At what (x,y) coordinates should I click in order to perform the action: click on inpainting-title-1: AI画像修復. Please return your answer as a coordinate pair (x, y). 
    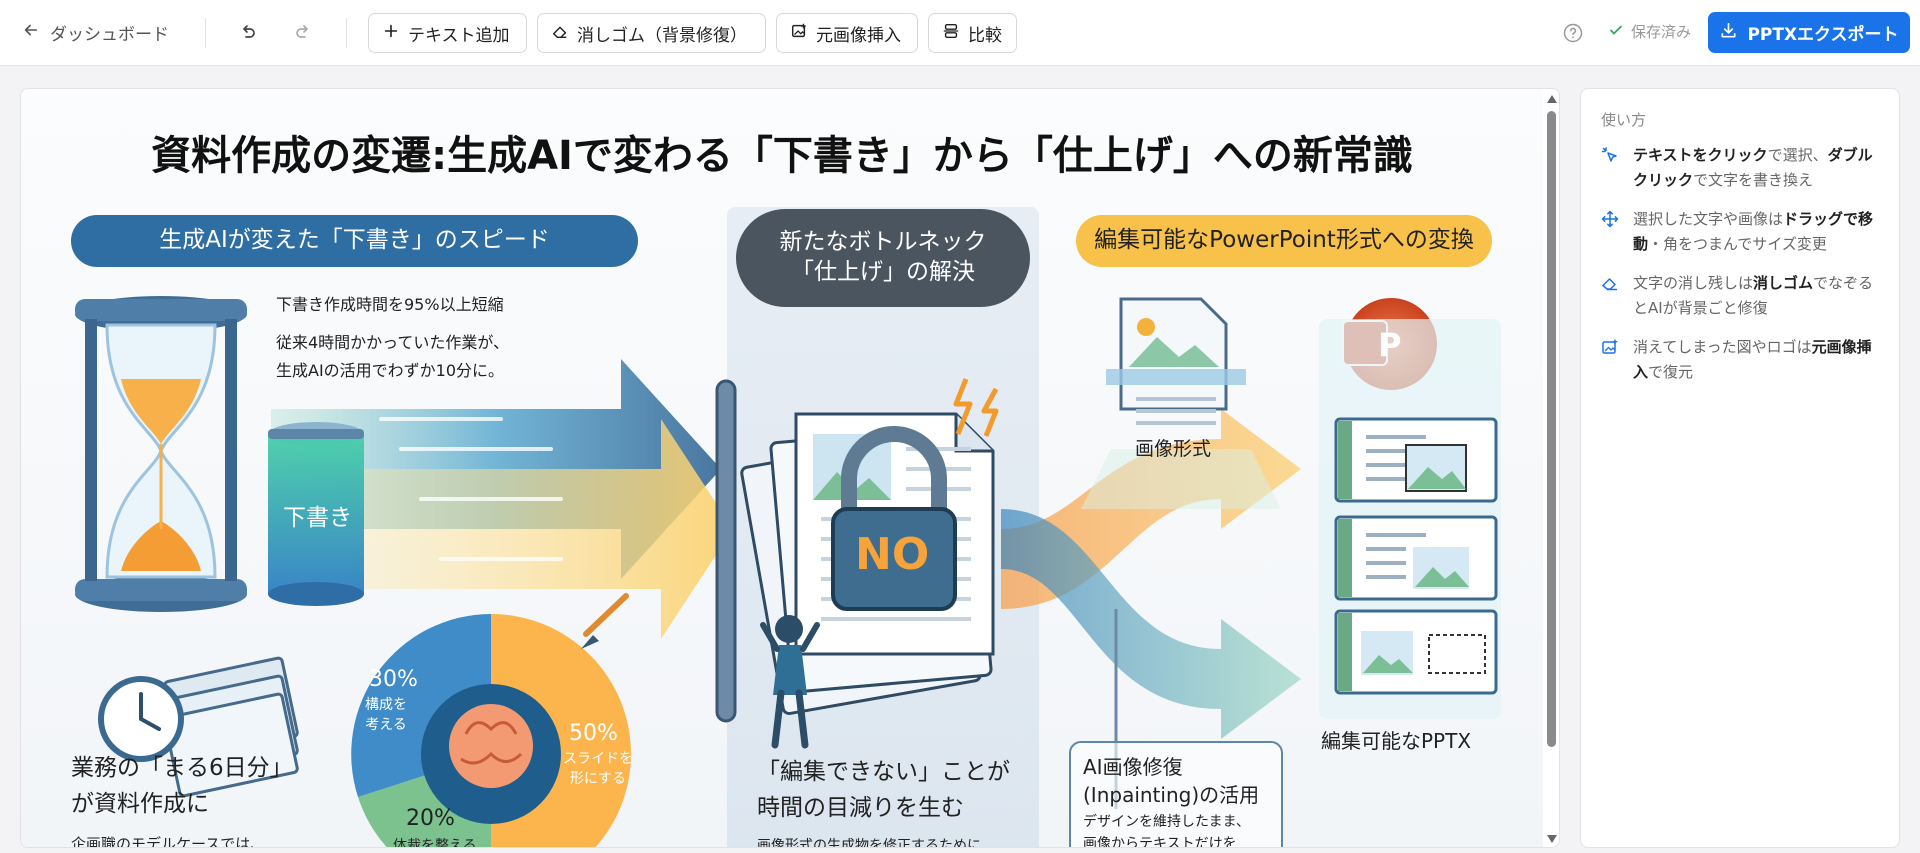
    Looking at the image, I should click on (1133, 765).